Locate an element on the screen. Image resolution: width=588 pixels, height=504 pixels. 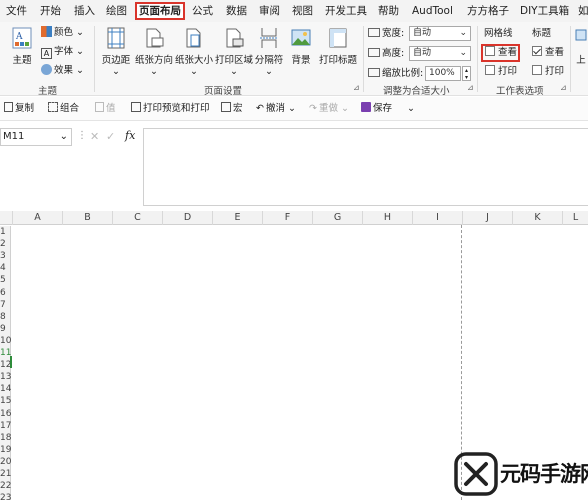
effects-button: 效果 ⌄ is located at coordinates (62, 71).